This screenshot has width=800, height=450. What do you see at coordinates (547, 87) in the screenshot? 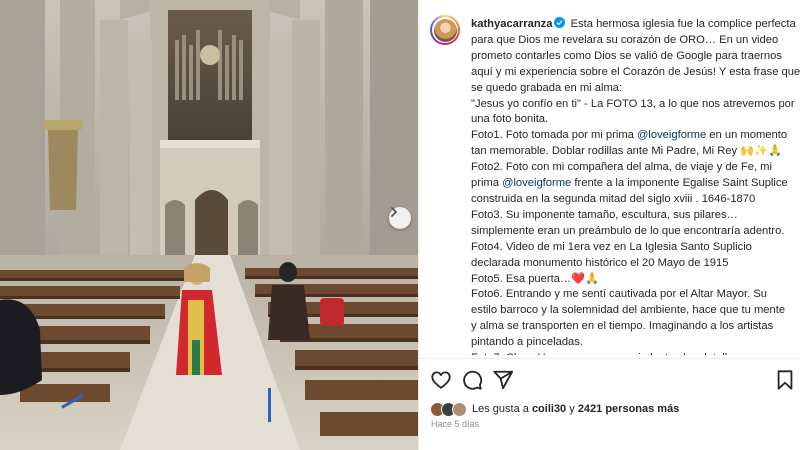
I see `caption-line: se quedo grabada en mi alma:` at bounding box center [547, 87].